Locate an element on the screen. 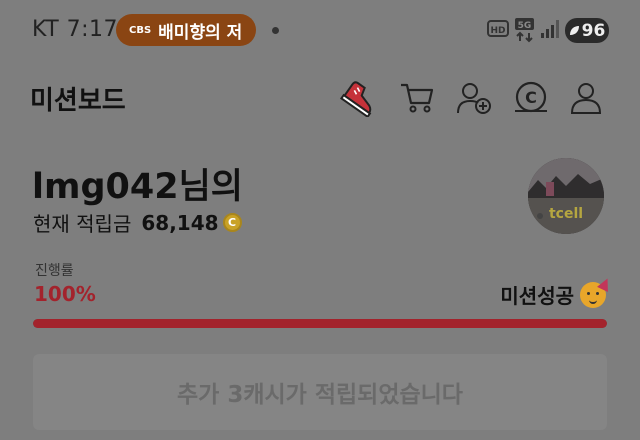  mission-status-text: 미션성공 is located at coordinates (537, 296).